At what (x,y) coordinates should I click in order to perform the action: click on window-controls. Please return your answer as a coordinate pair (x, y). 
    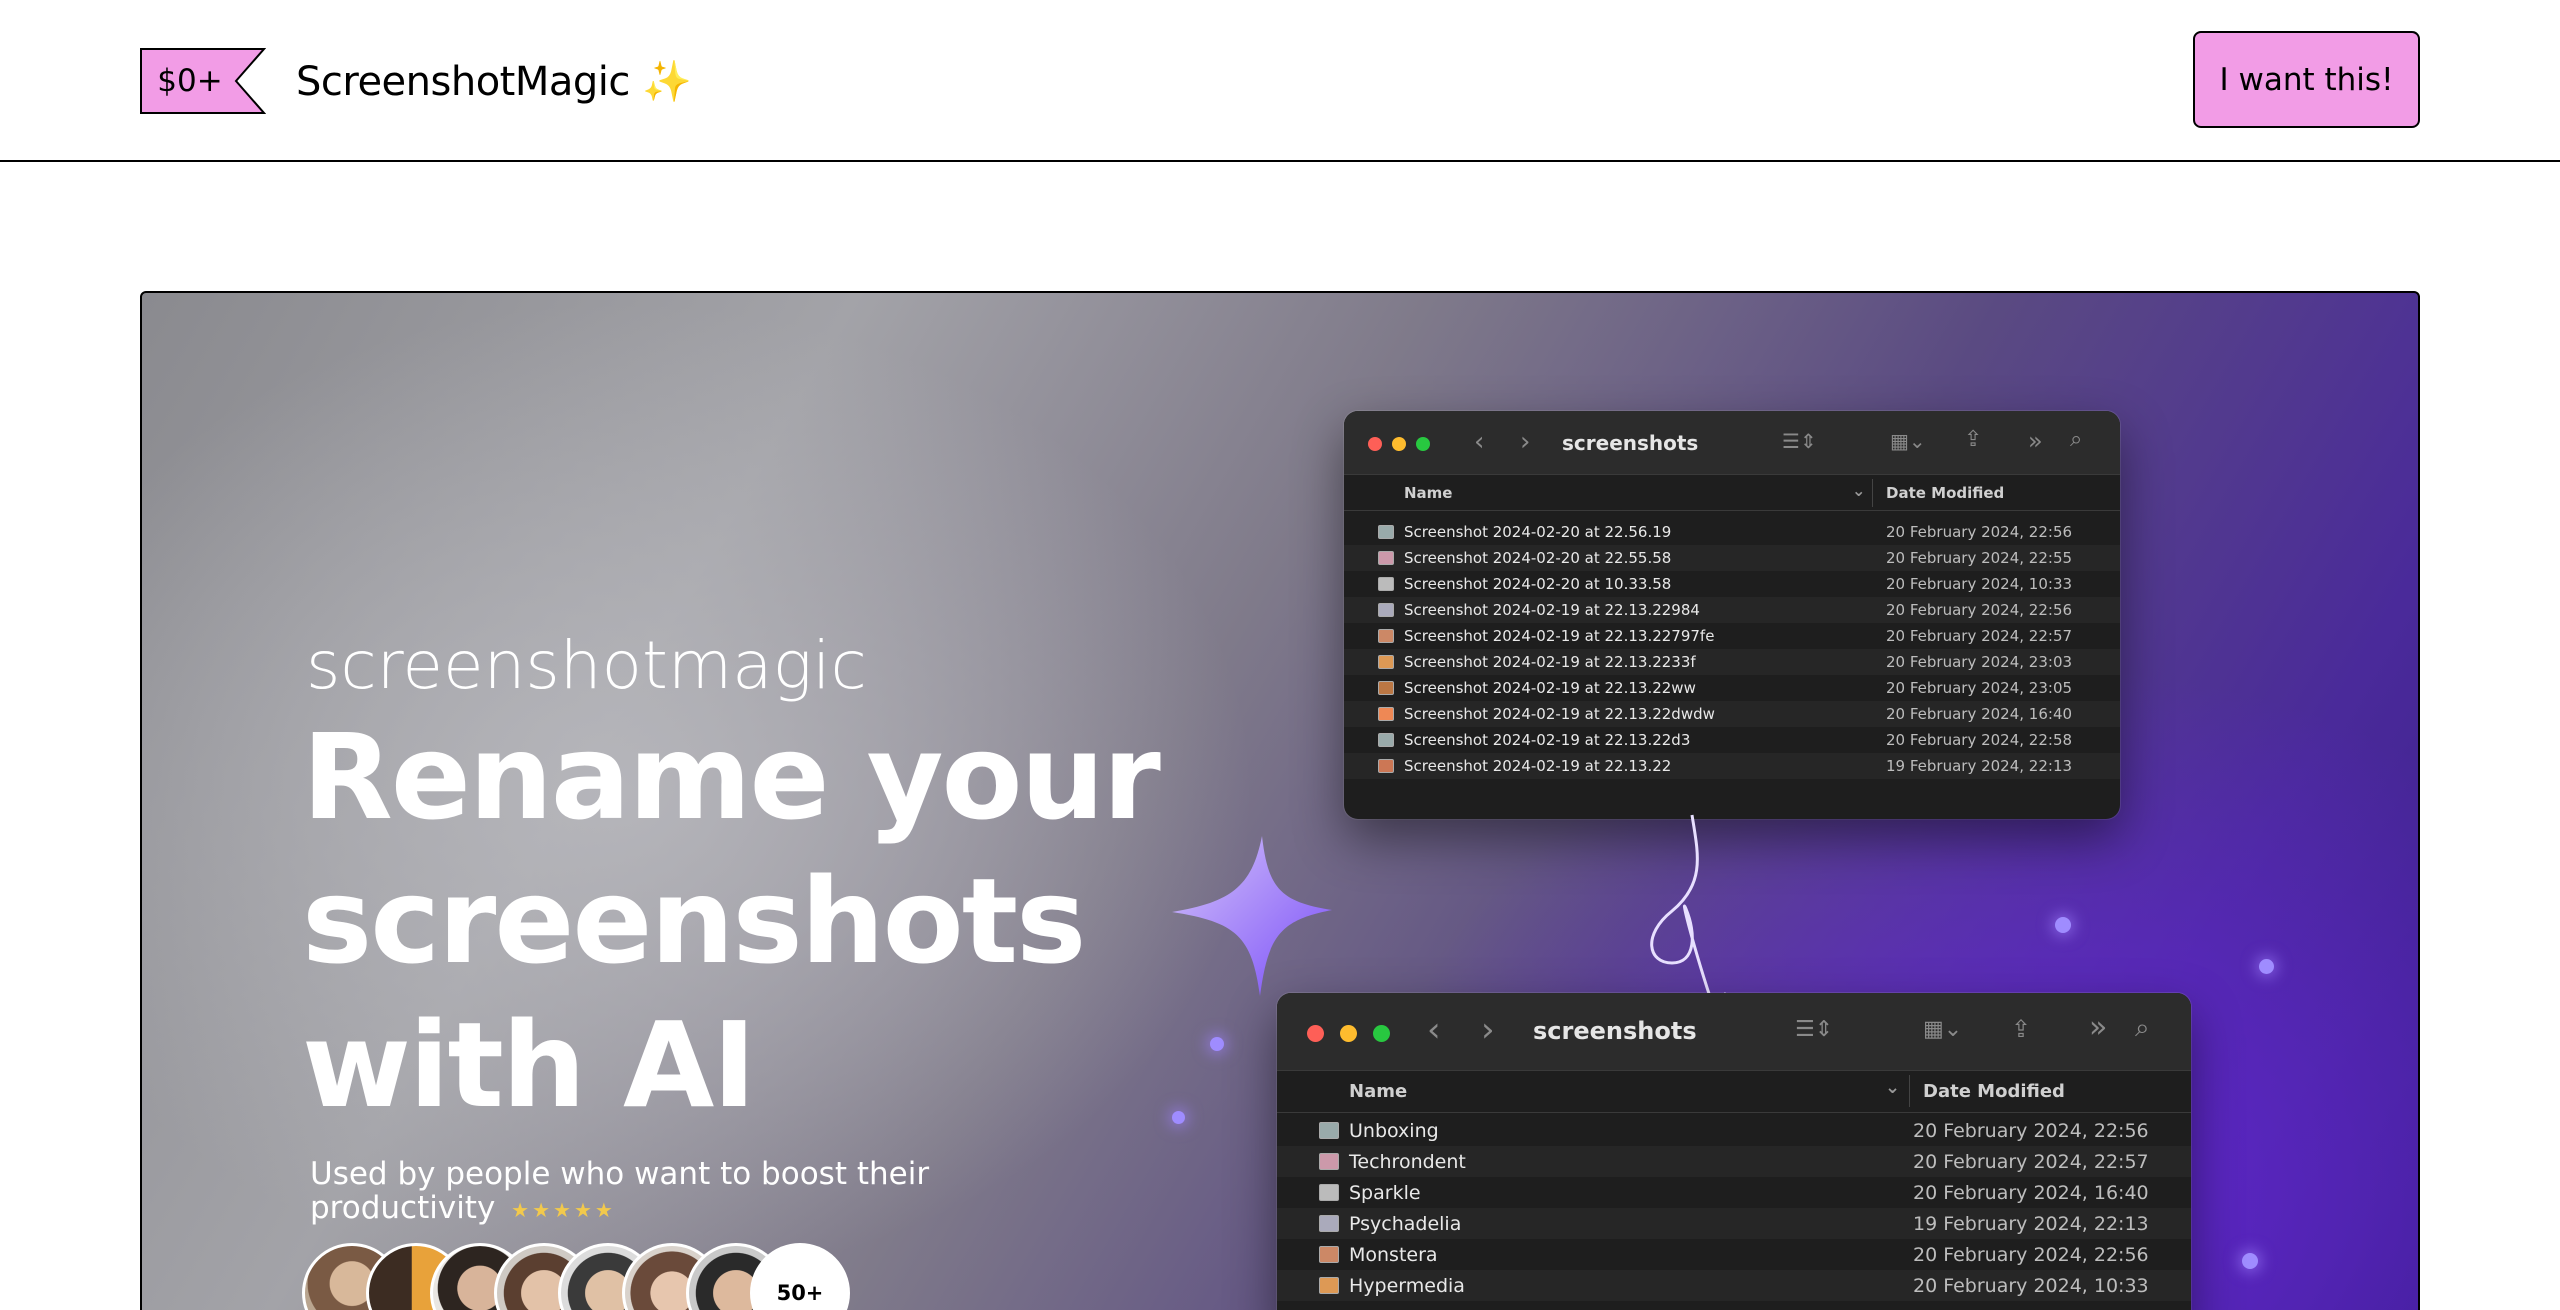
    Looking at the image, I should click on (1399, 444).